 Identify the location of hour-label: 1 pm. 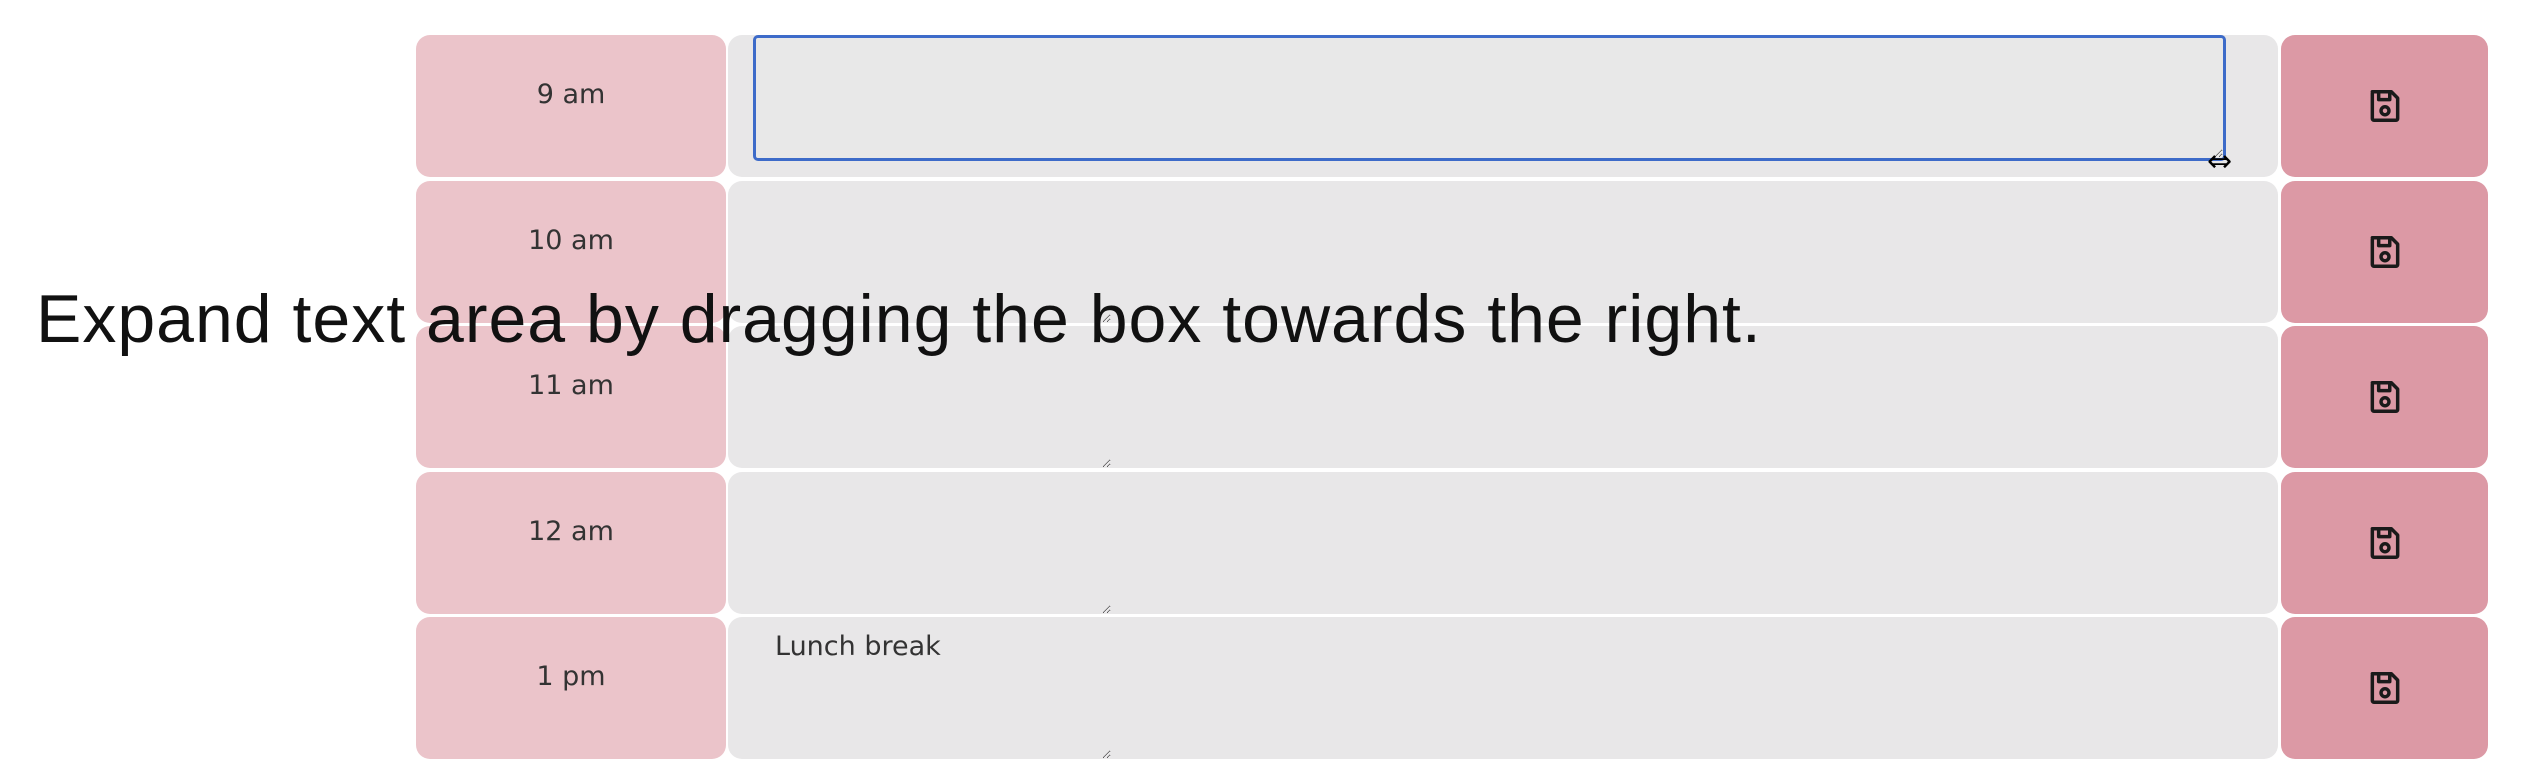
(571, 688).